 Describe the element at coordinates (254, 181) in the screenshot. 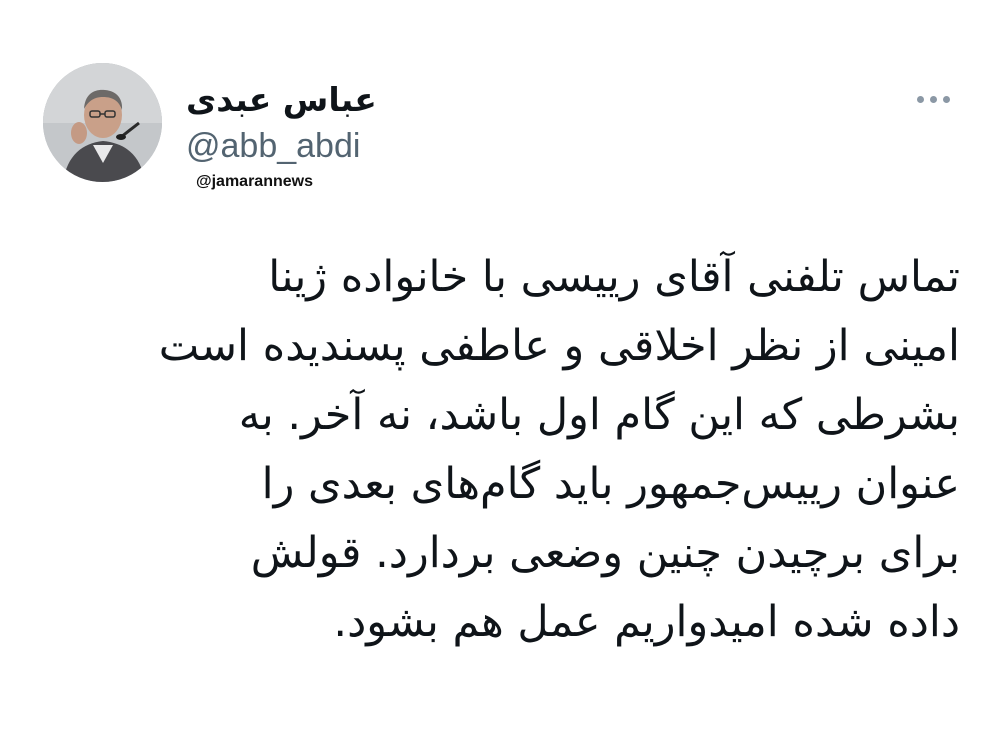

I see `source-watermark: @jamarannews` at that location.